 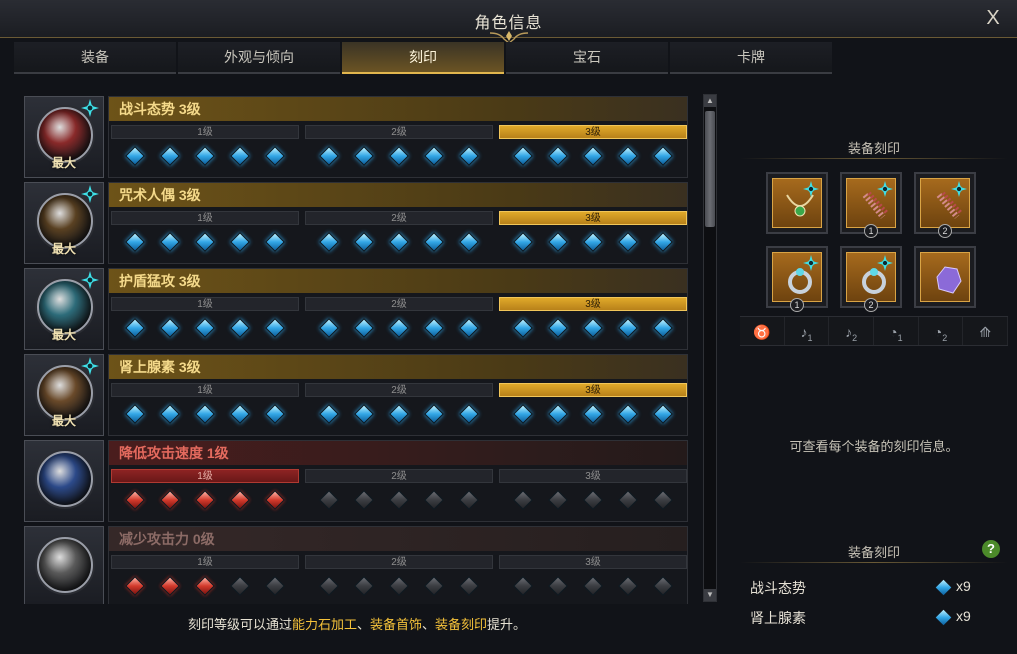 I want to click on engraving-row: 最大 护盾猛攻 3级 1级 2级 3级, so click(x=357, y=309).